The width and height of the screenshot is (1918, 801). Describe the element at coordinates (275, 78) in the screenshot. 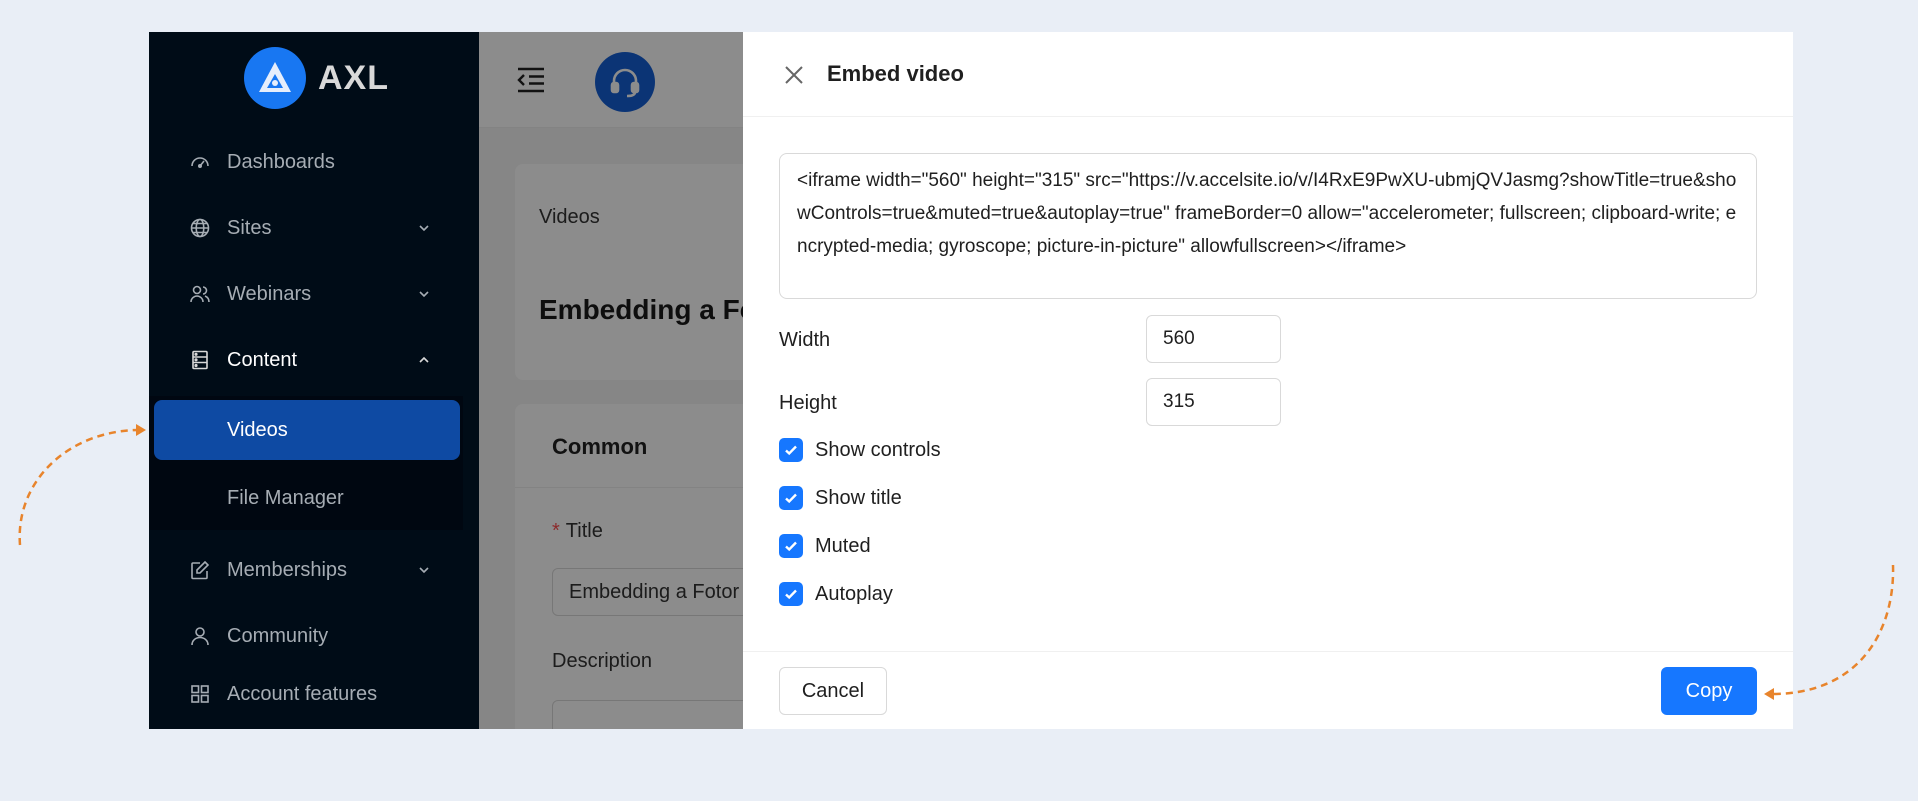

I see `logo-icon` at that location.